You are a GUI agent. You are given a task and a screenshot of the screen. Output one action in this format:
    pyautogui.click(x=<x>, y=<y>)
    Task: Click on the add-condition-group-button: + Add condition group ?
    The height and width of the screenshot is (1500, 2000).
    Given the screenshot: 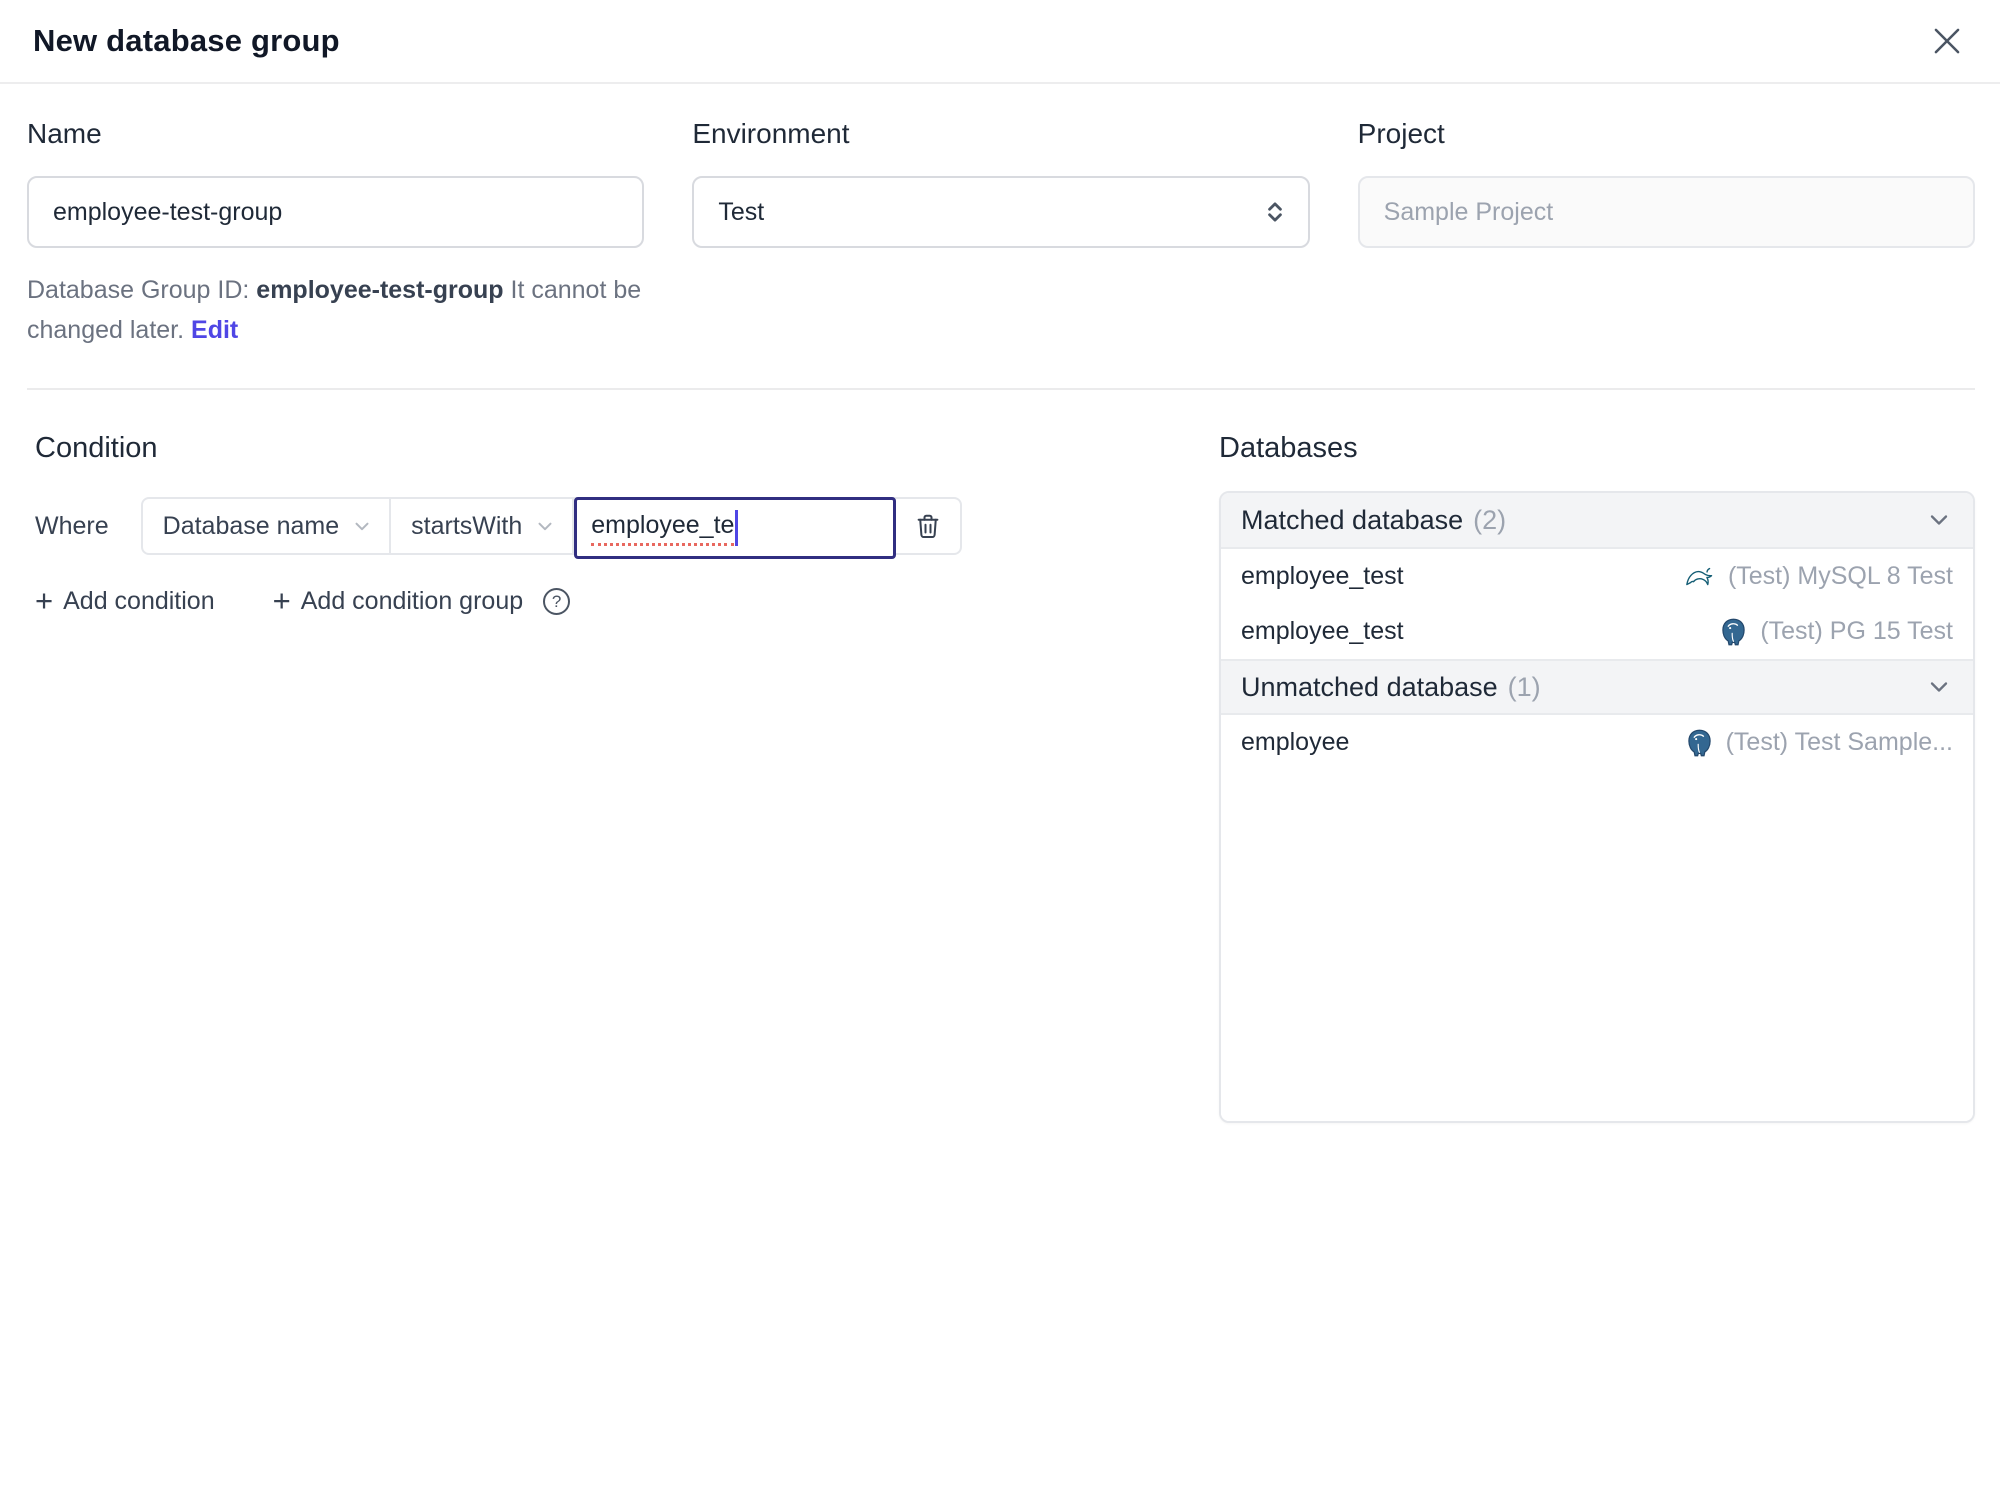 What is the action you would take?
    pyautogui.click(x=421, y=600)
    